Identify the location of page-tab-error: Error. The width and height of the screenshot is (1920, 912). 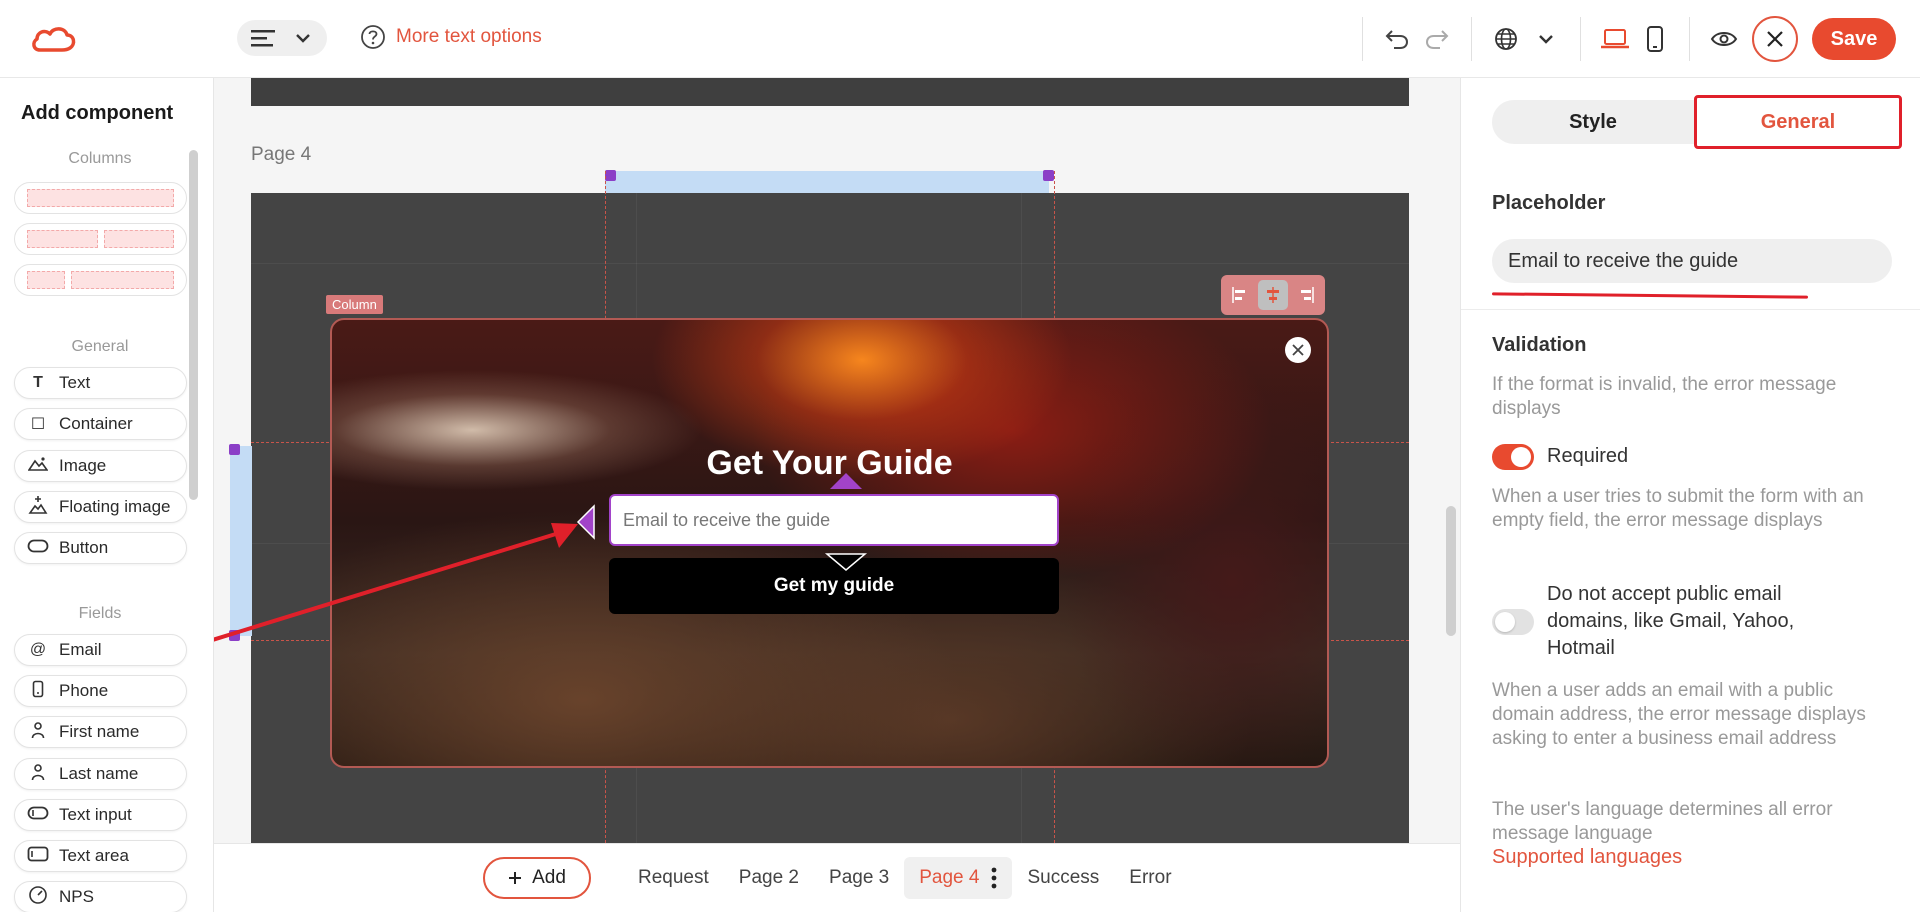
(1150, 878).